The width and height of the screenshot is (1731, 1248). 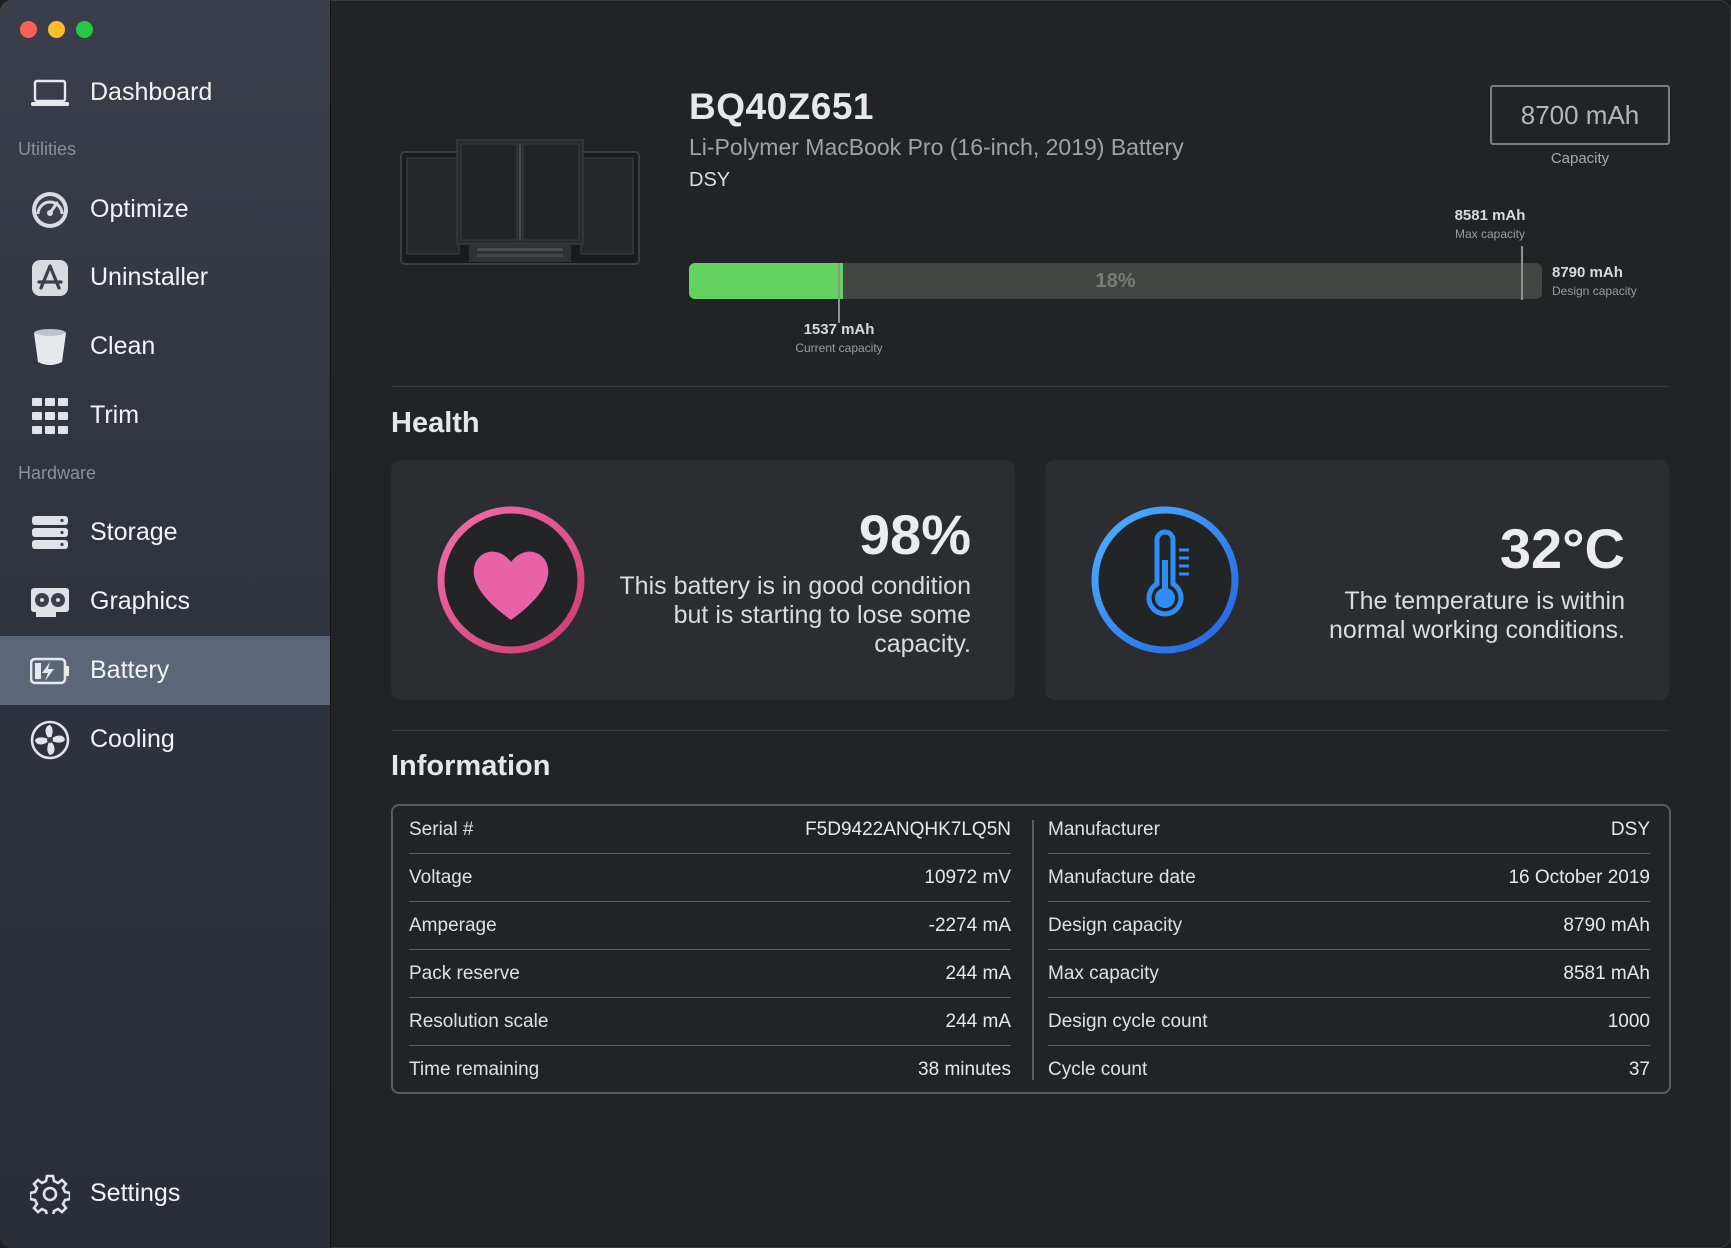 I want to click on sidebar-item-label: Graphics, so click(x=140, y=601).